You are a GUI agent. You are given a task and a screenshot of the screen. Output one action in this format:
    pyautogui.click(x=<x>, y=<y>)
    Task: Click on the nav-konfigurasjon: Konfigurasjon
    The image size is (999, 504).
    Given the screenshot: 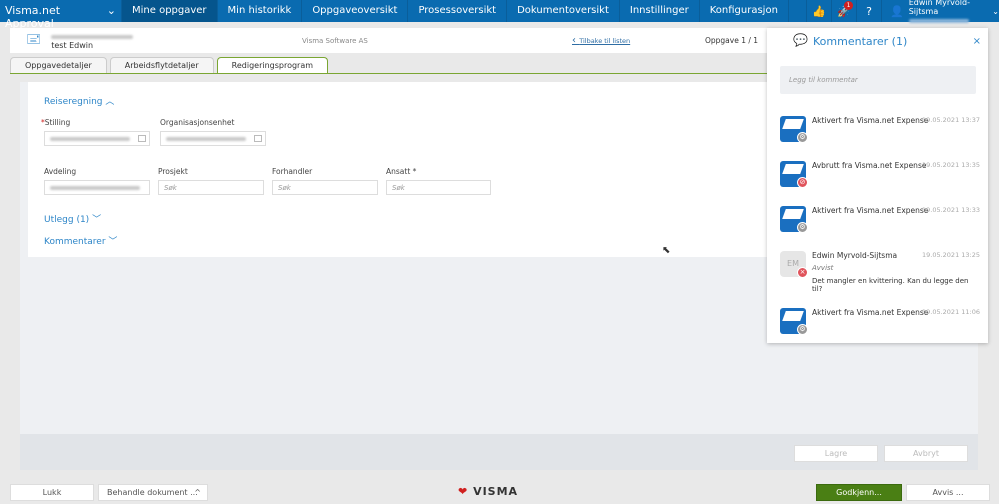 What is the action you would take?
    pyautogui.click(x=744, y=11)
    